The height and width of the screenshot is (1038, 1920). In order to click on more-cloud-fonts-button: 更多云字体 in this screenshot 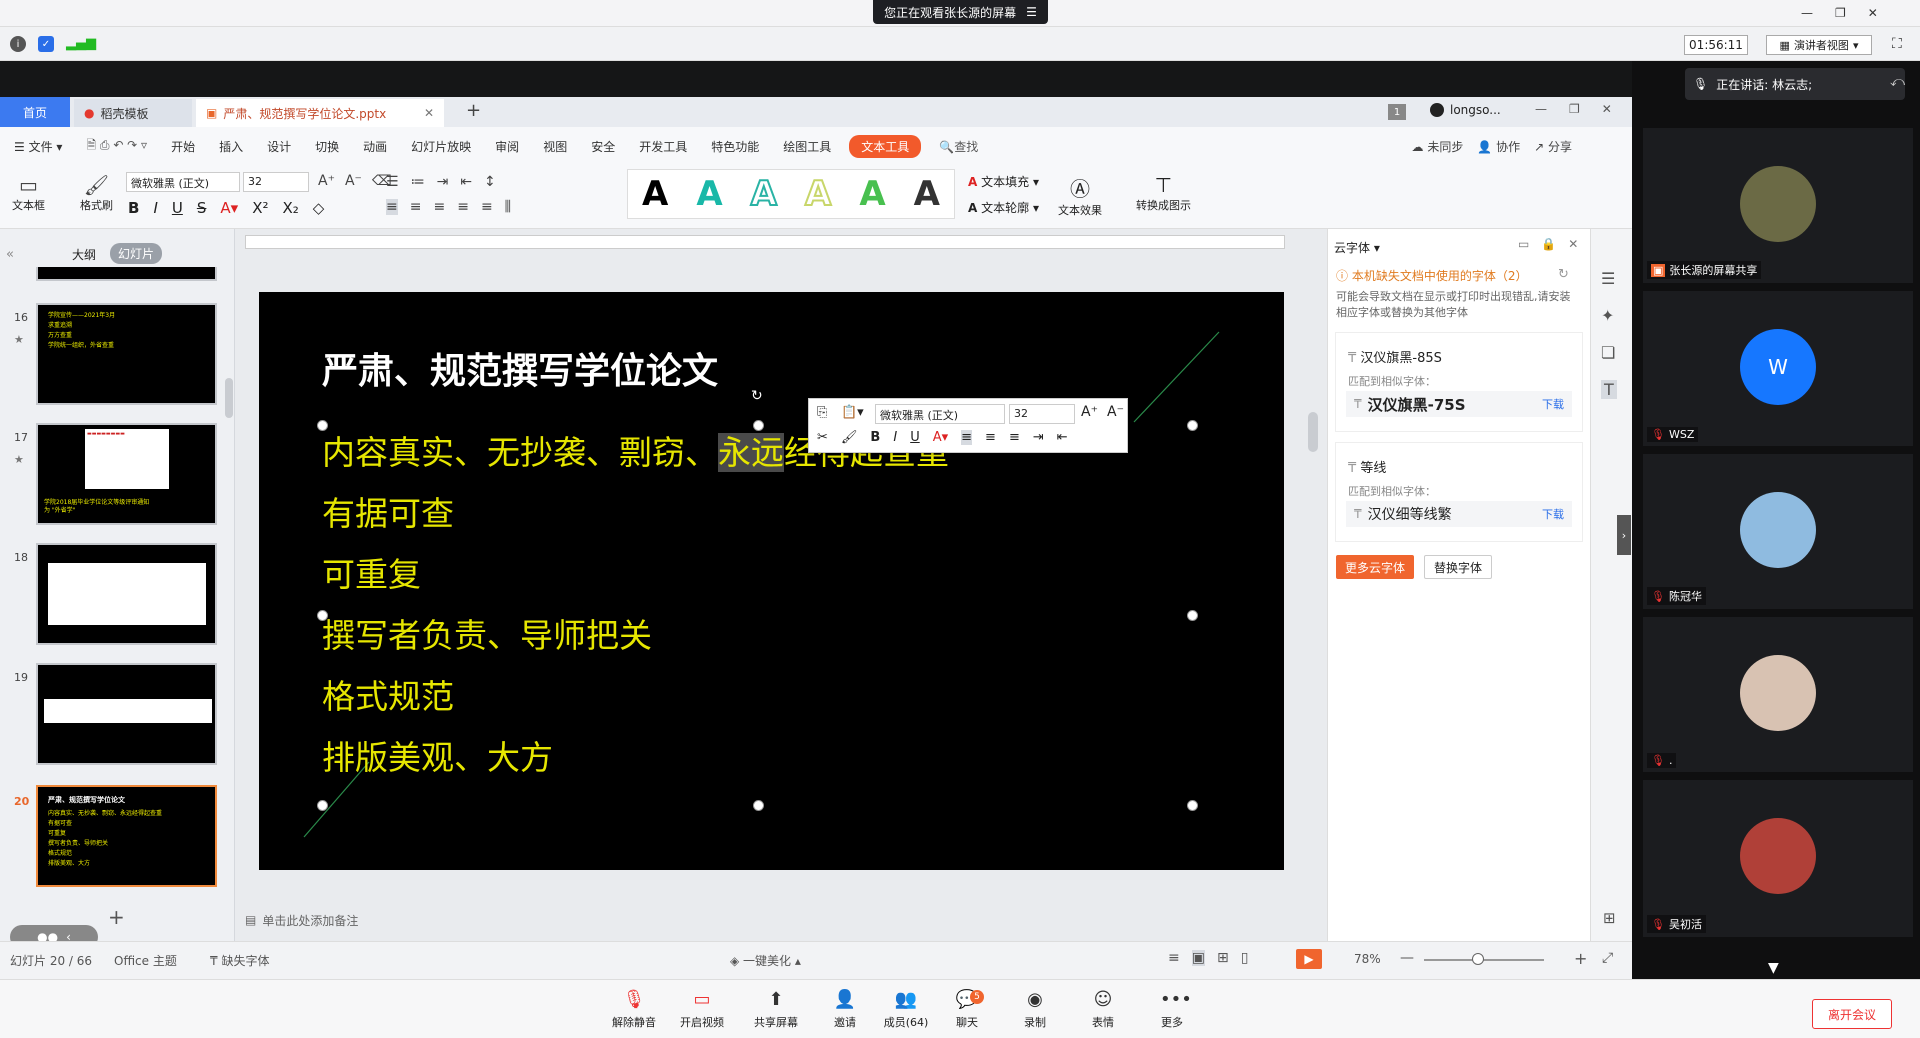, I will do `click(1375, 567)`.